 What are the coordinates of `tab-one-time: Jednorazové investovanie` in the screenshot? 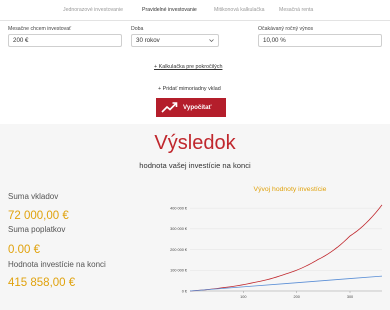 It's located at (93, 10).